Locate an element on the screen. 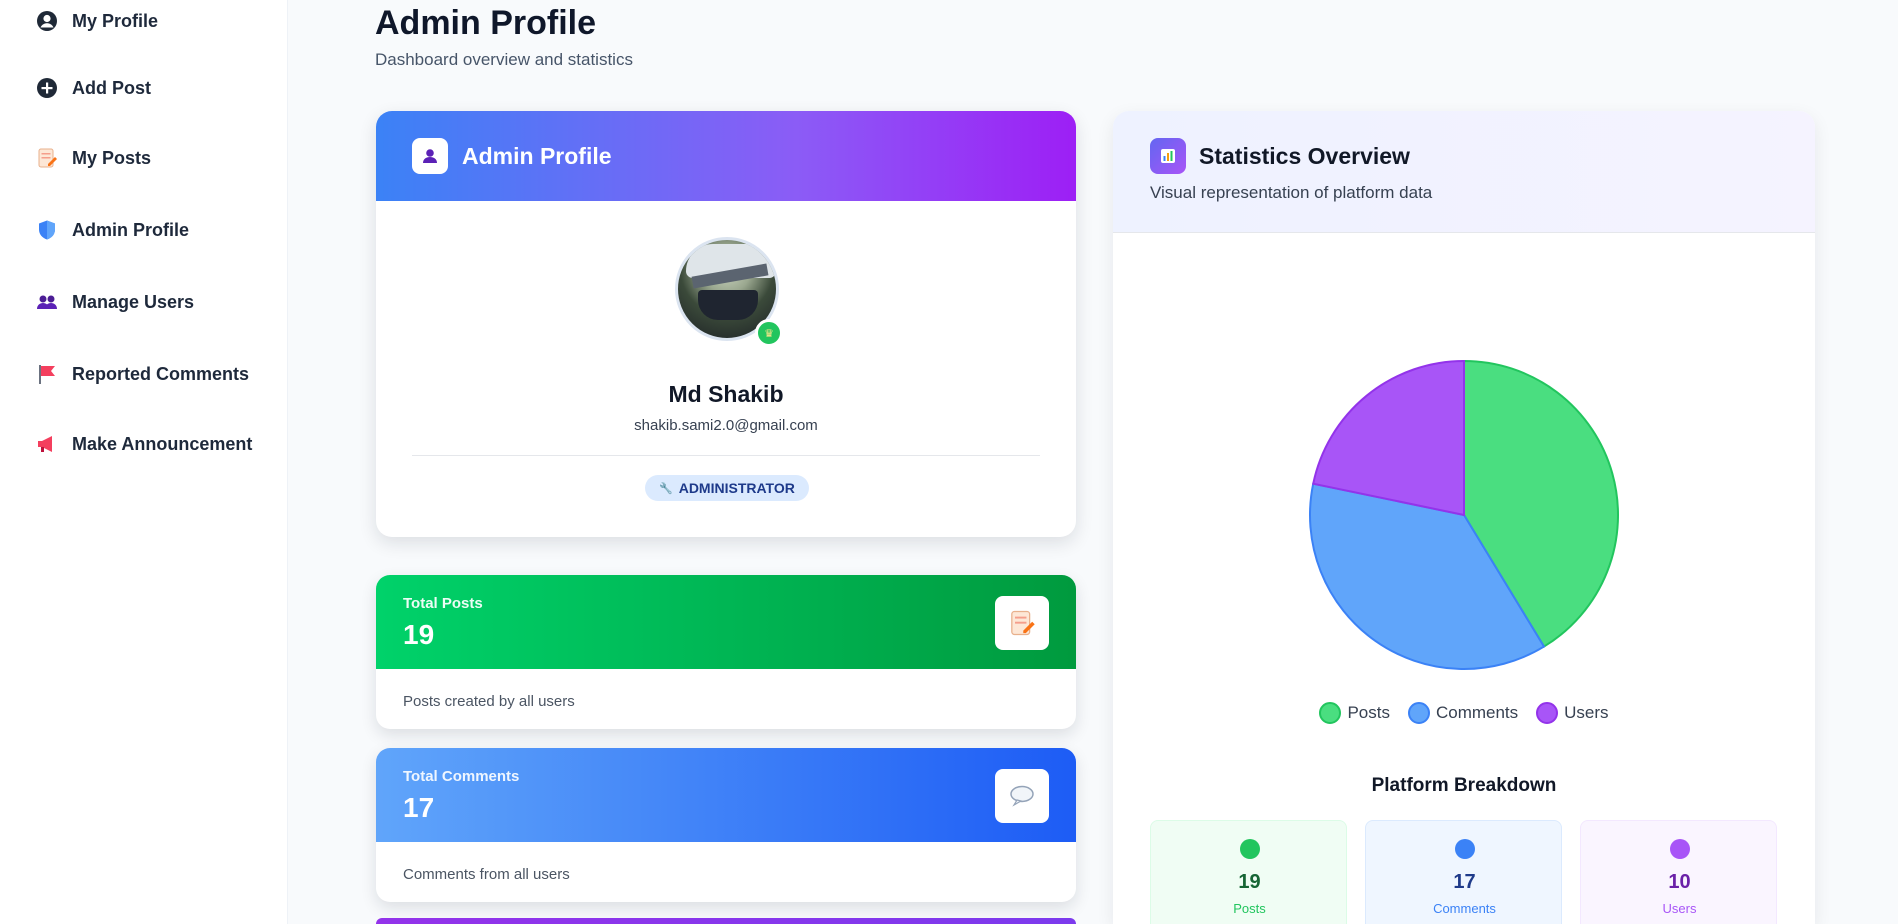 The width and height of the screenshot is (1898, 924). profile-card-header: Admin Profile is located at coordinates (726, 156).